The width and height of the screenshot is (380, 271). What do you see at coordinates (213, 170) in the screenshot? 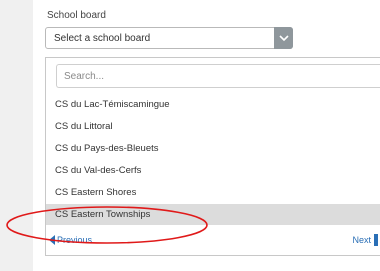
I see `option-item: CS du Val-des-Cerfs` at bounding box center [213, 170].